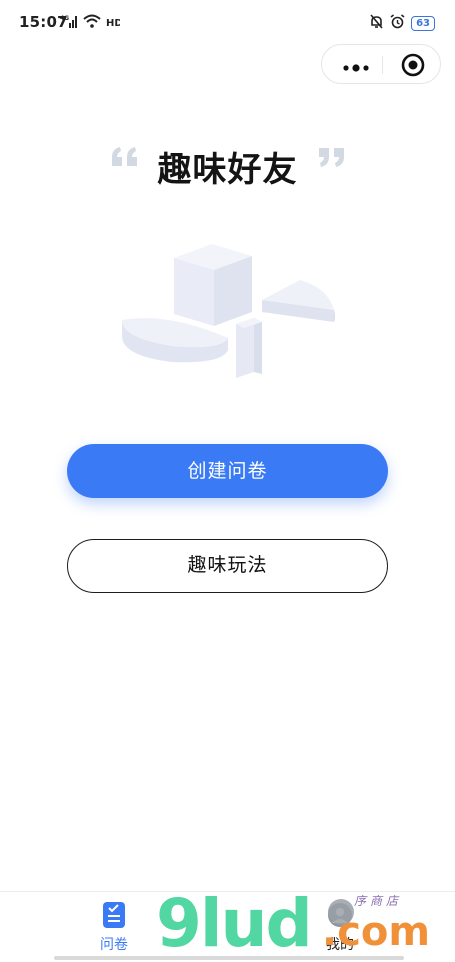 The width and height of the screenshot is (455, 962). I want to click on user-icon, so click(340, 915).